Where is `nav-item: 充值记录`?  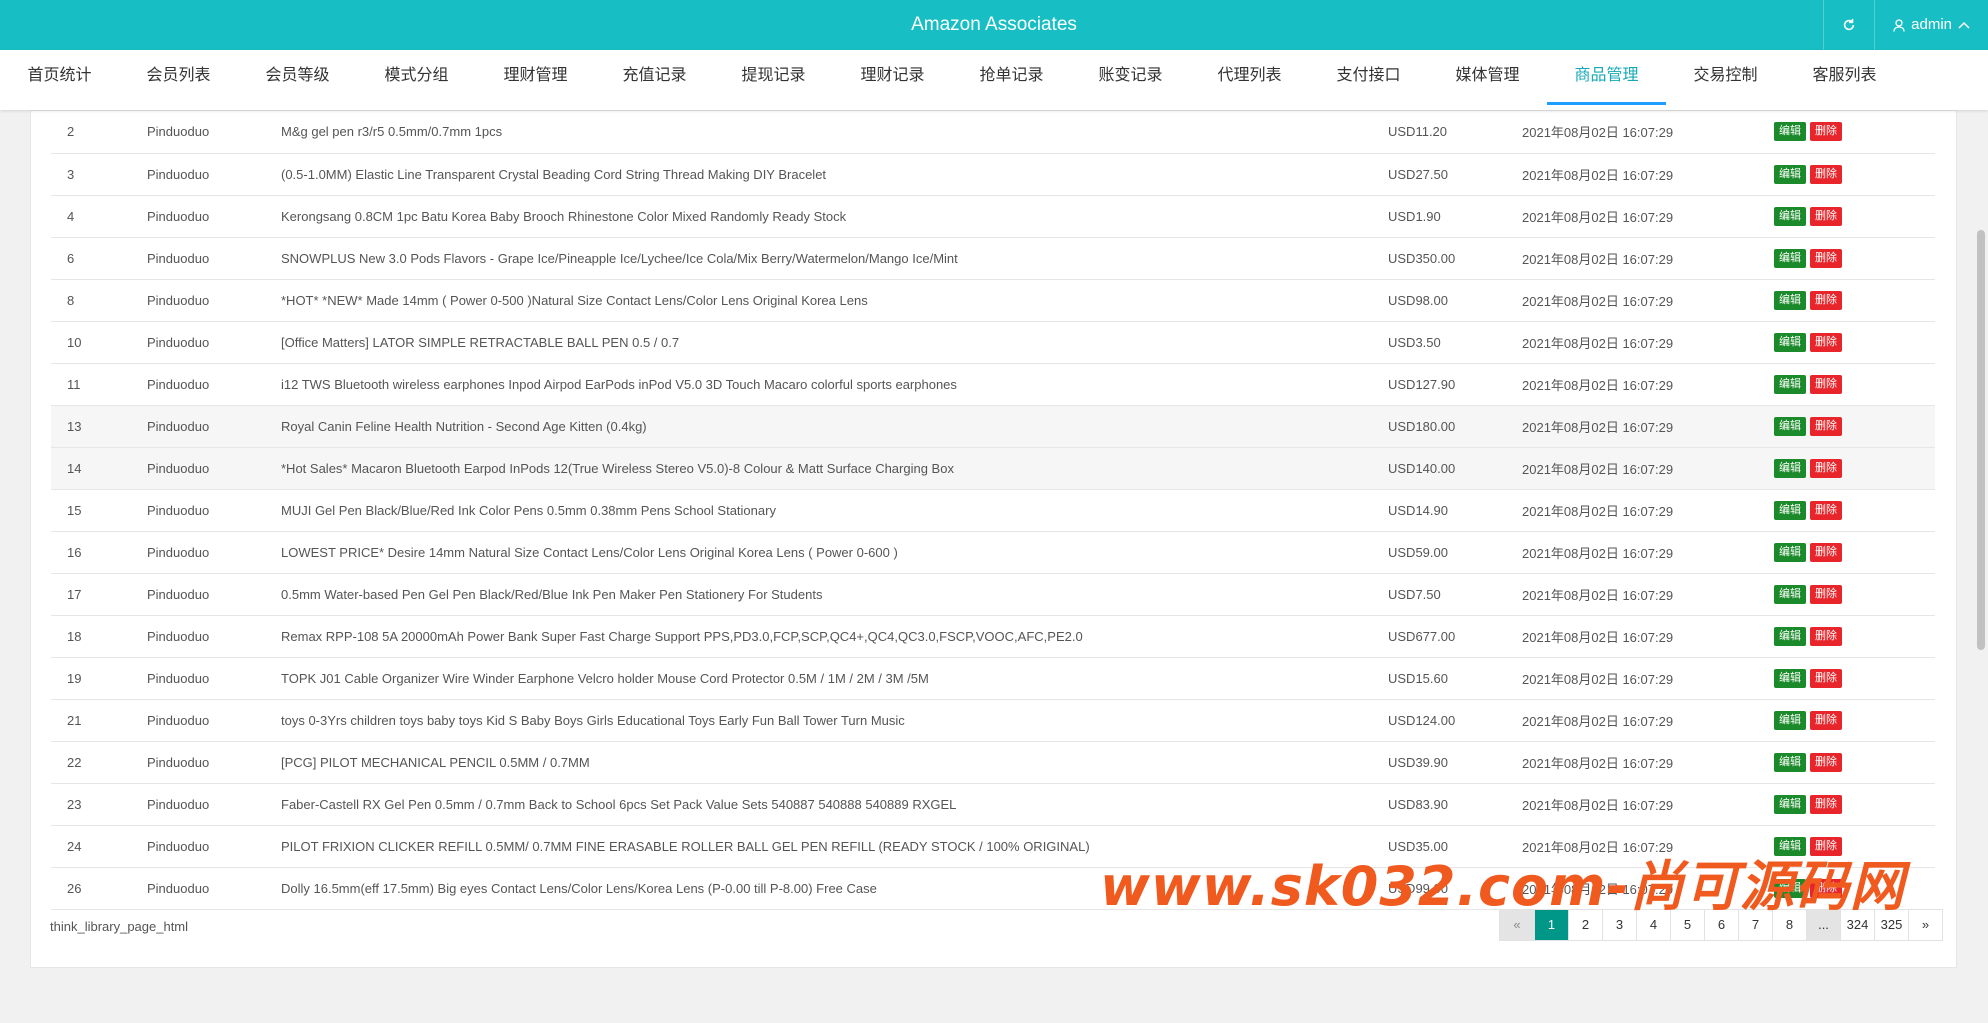
nav-item: 充值记录 is located at coordinates (654, 80).